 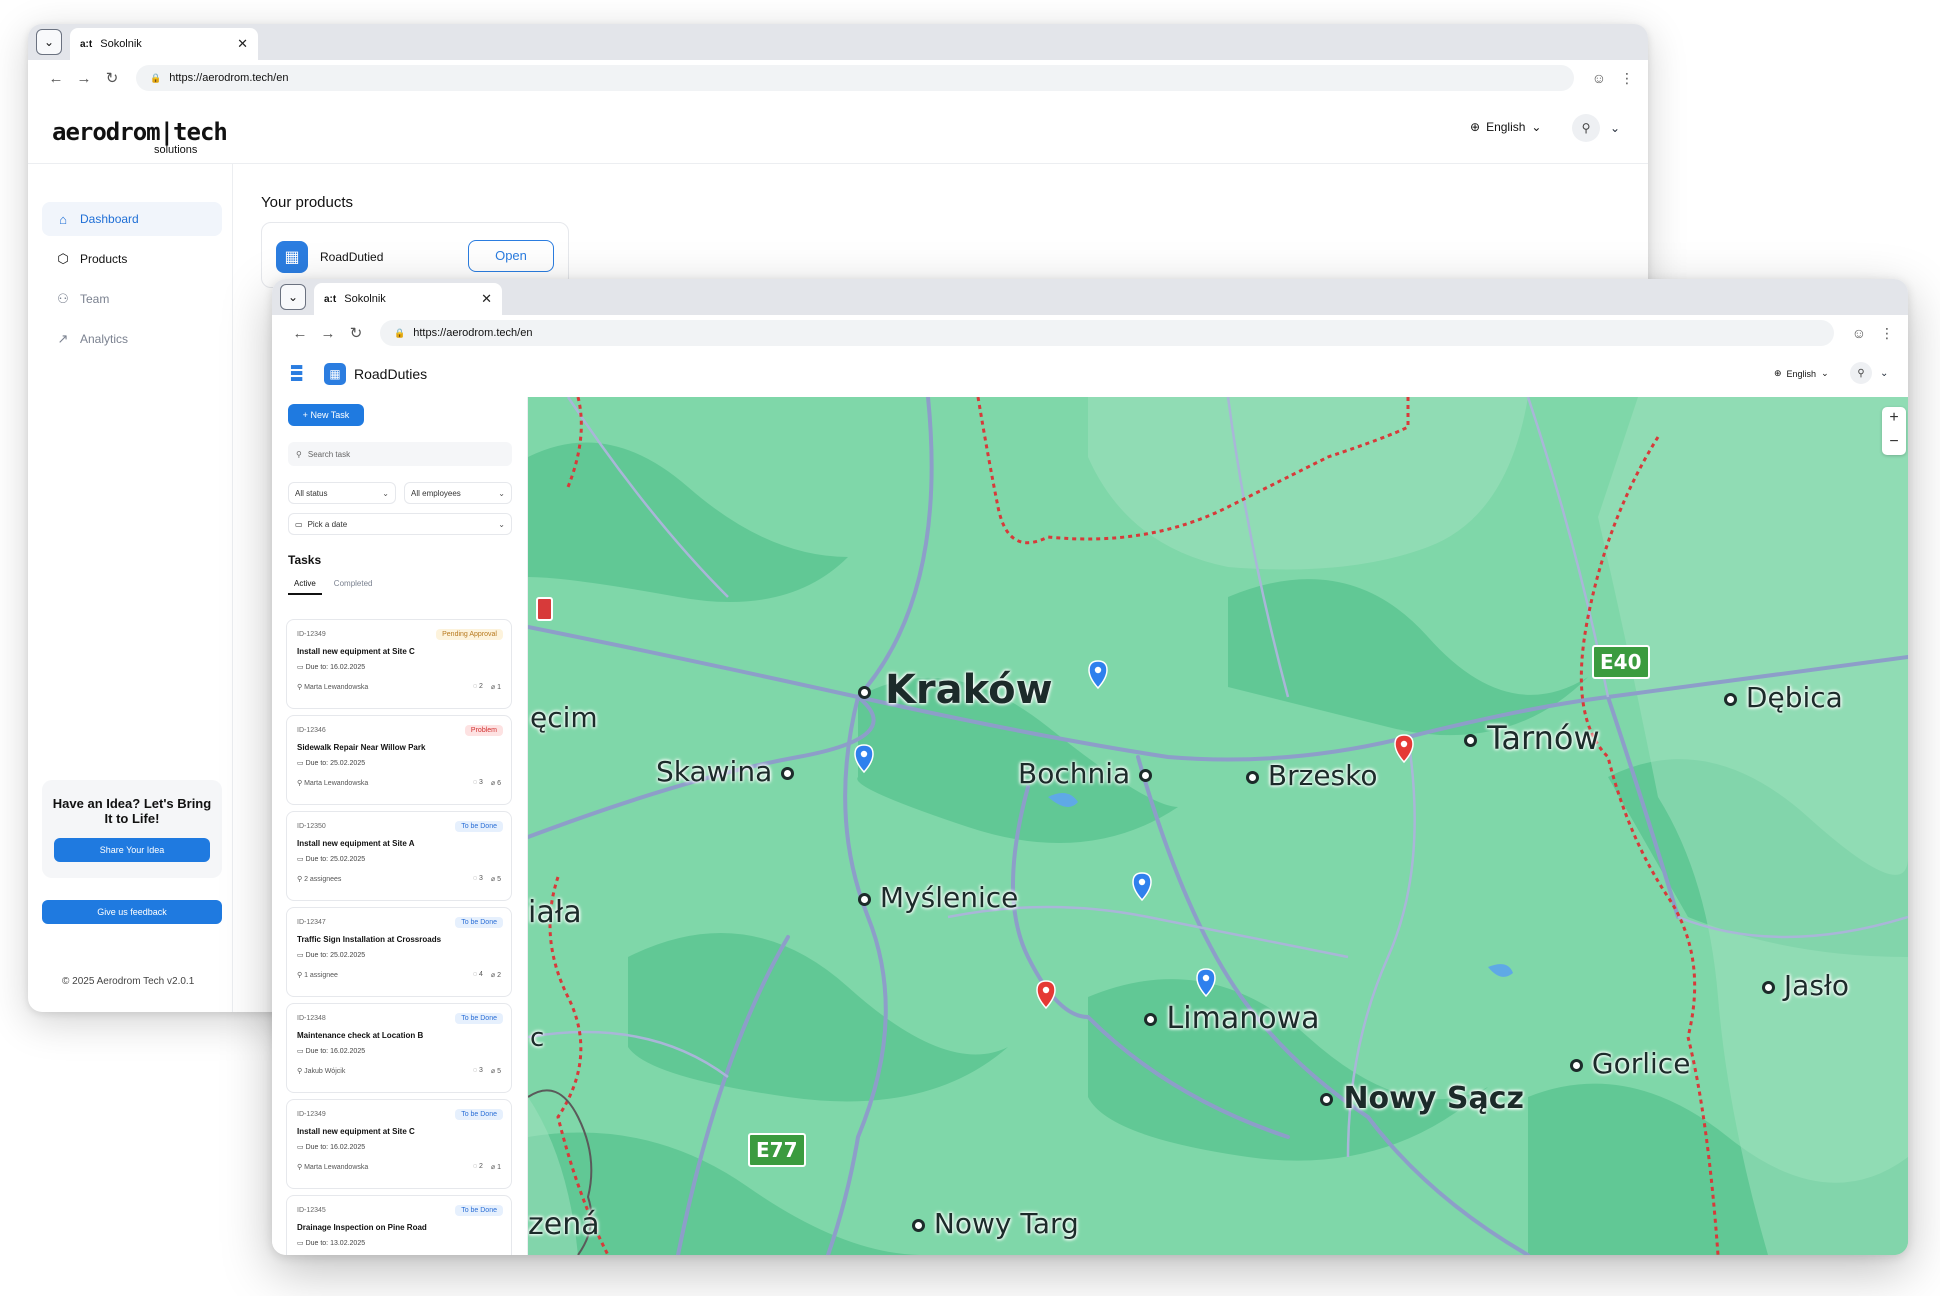 What do you see at coordinates (356, 843) in the screenshot?
I see `task-title: Install new equipment at Site A` at bounding box center [356, 843].